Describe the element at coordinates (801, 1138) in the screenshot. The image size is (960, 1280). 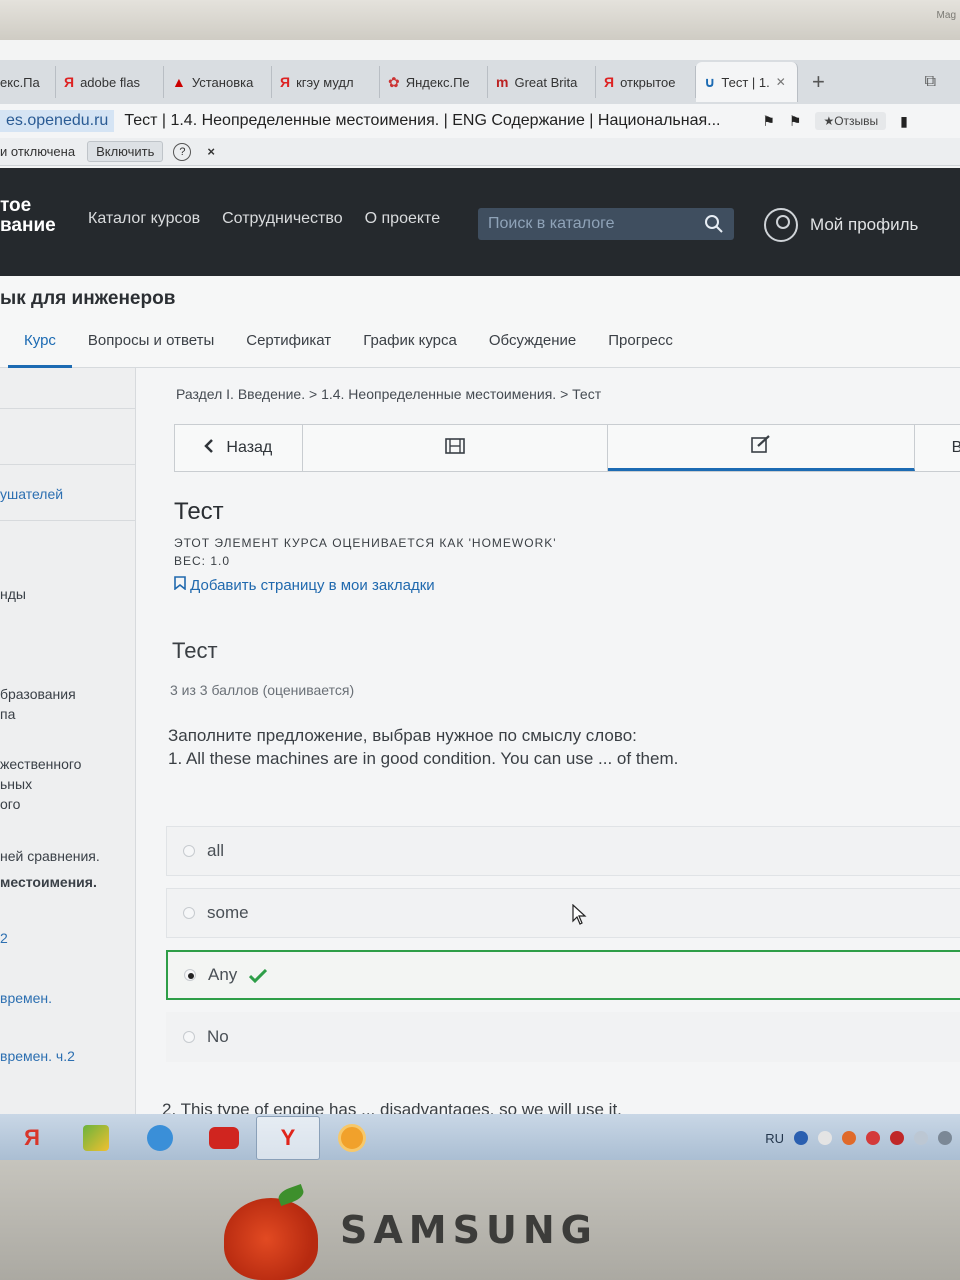
I see `help-tray-icon` at that location.